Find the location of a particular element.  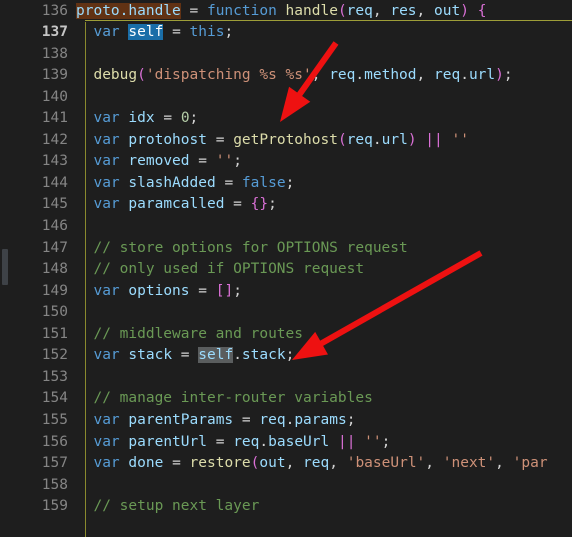

line-number: 156 is located at coordinates (54, 441).